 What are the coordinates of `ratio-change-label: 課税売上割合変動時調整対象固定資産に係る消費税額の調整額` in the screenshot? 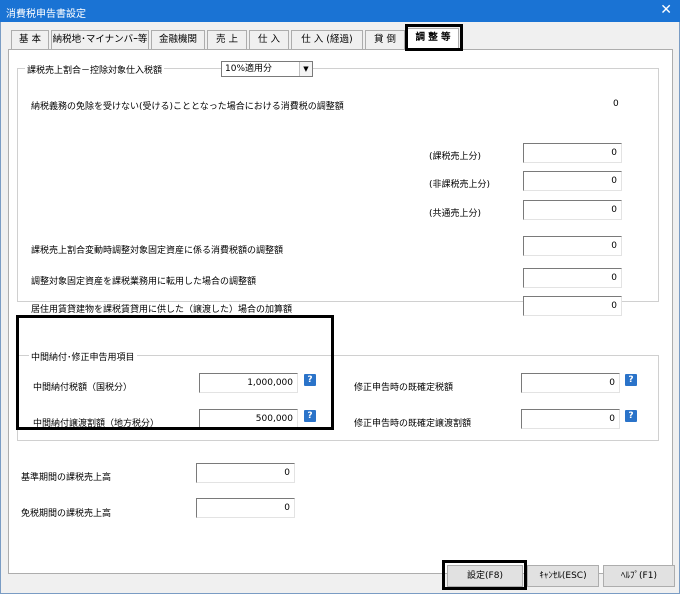 It's located at (157, 251).